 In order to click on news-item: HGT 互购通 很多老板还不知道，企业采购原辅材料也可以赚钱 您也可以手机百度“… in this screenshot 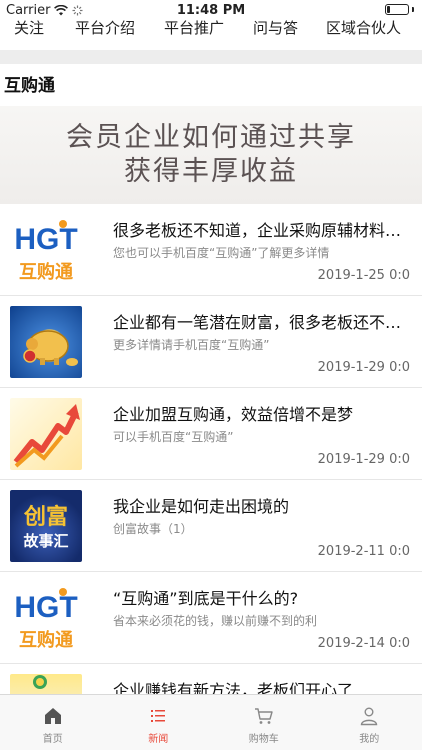, I will do `click(211, 250)`.